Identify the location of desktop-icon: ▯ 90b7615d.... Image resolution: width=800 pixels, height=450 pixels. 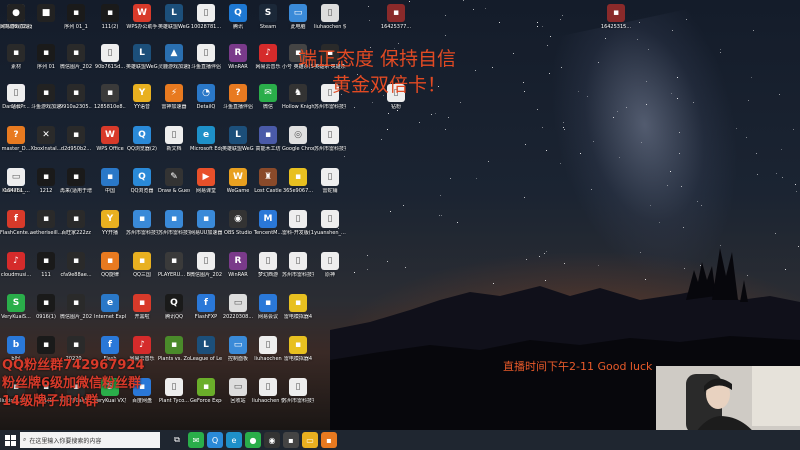
(110, 64).